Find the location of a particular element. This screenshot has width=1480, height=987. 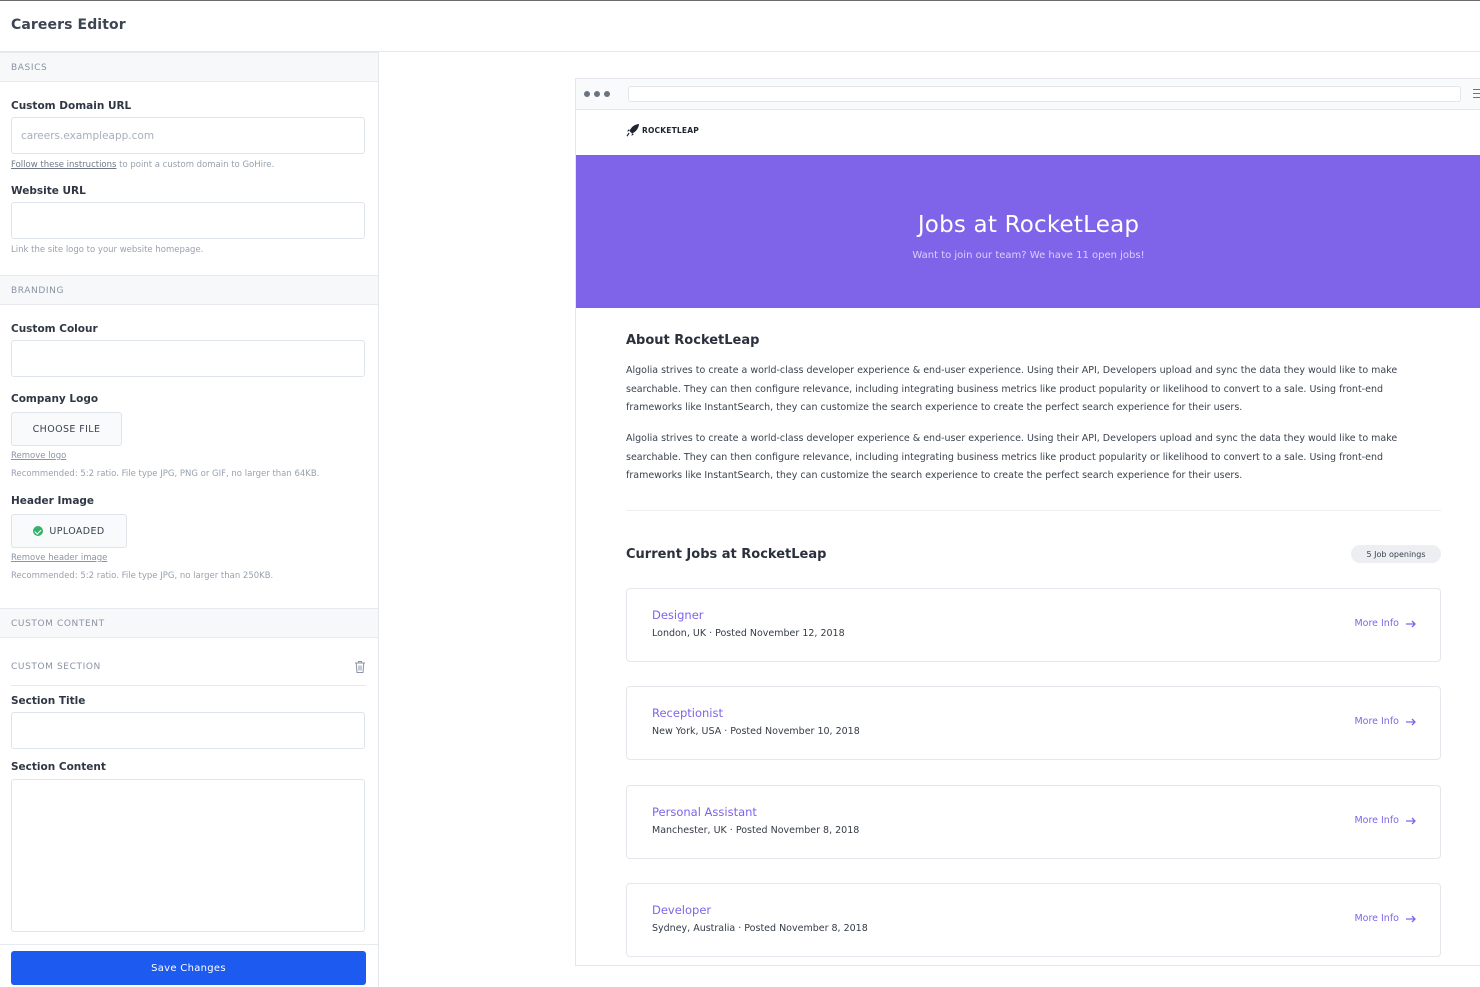

uploaded-button: UPLOADED is located at coordinates (69, 531).